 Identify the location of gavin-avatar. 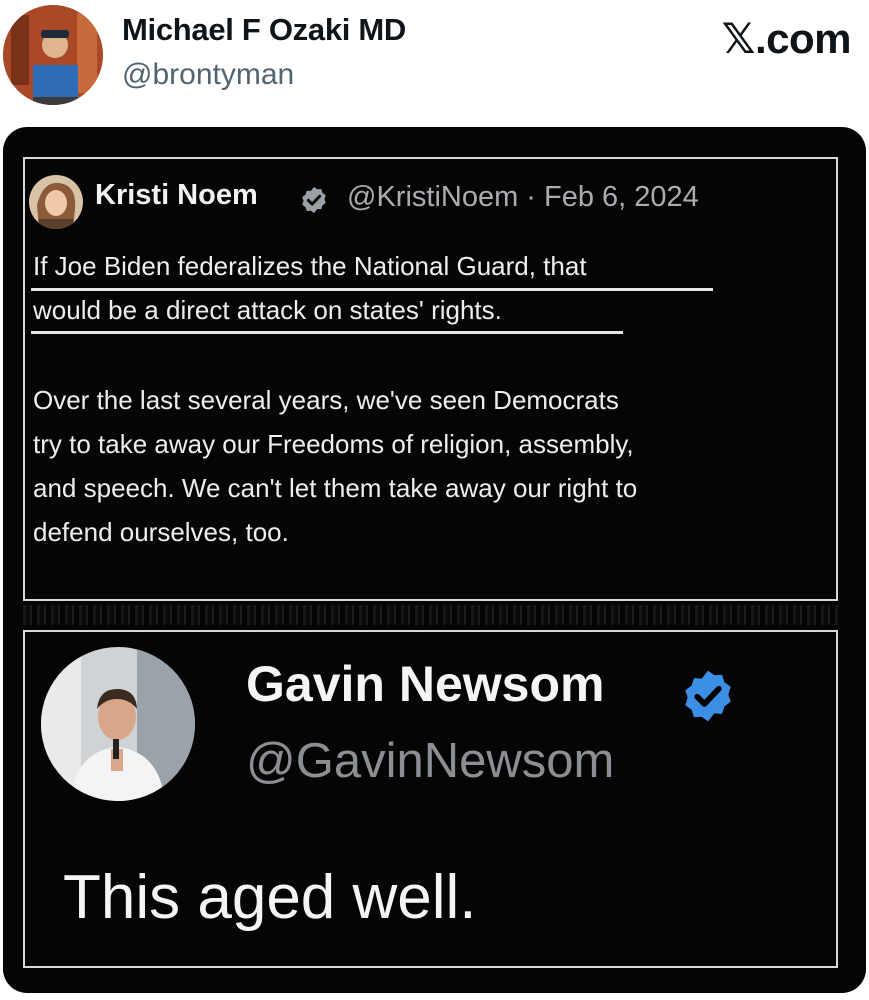
(118, 724).